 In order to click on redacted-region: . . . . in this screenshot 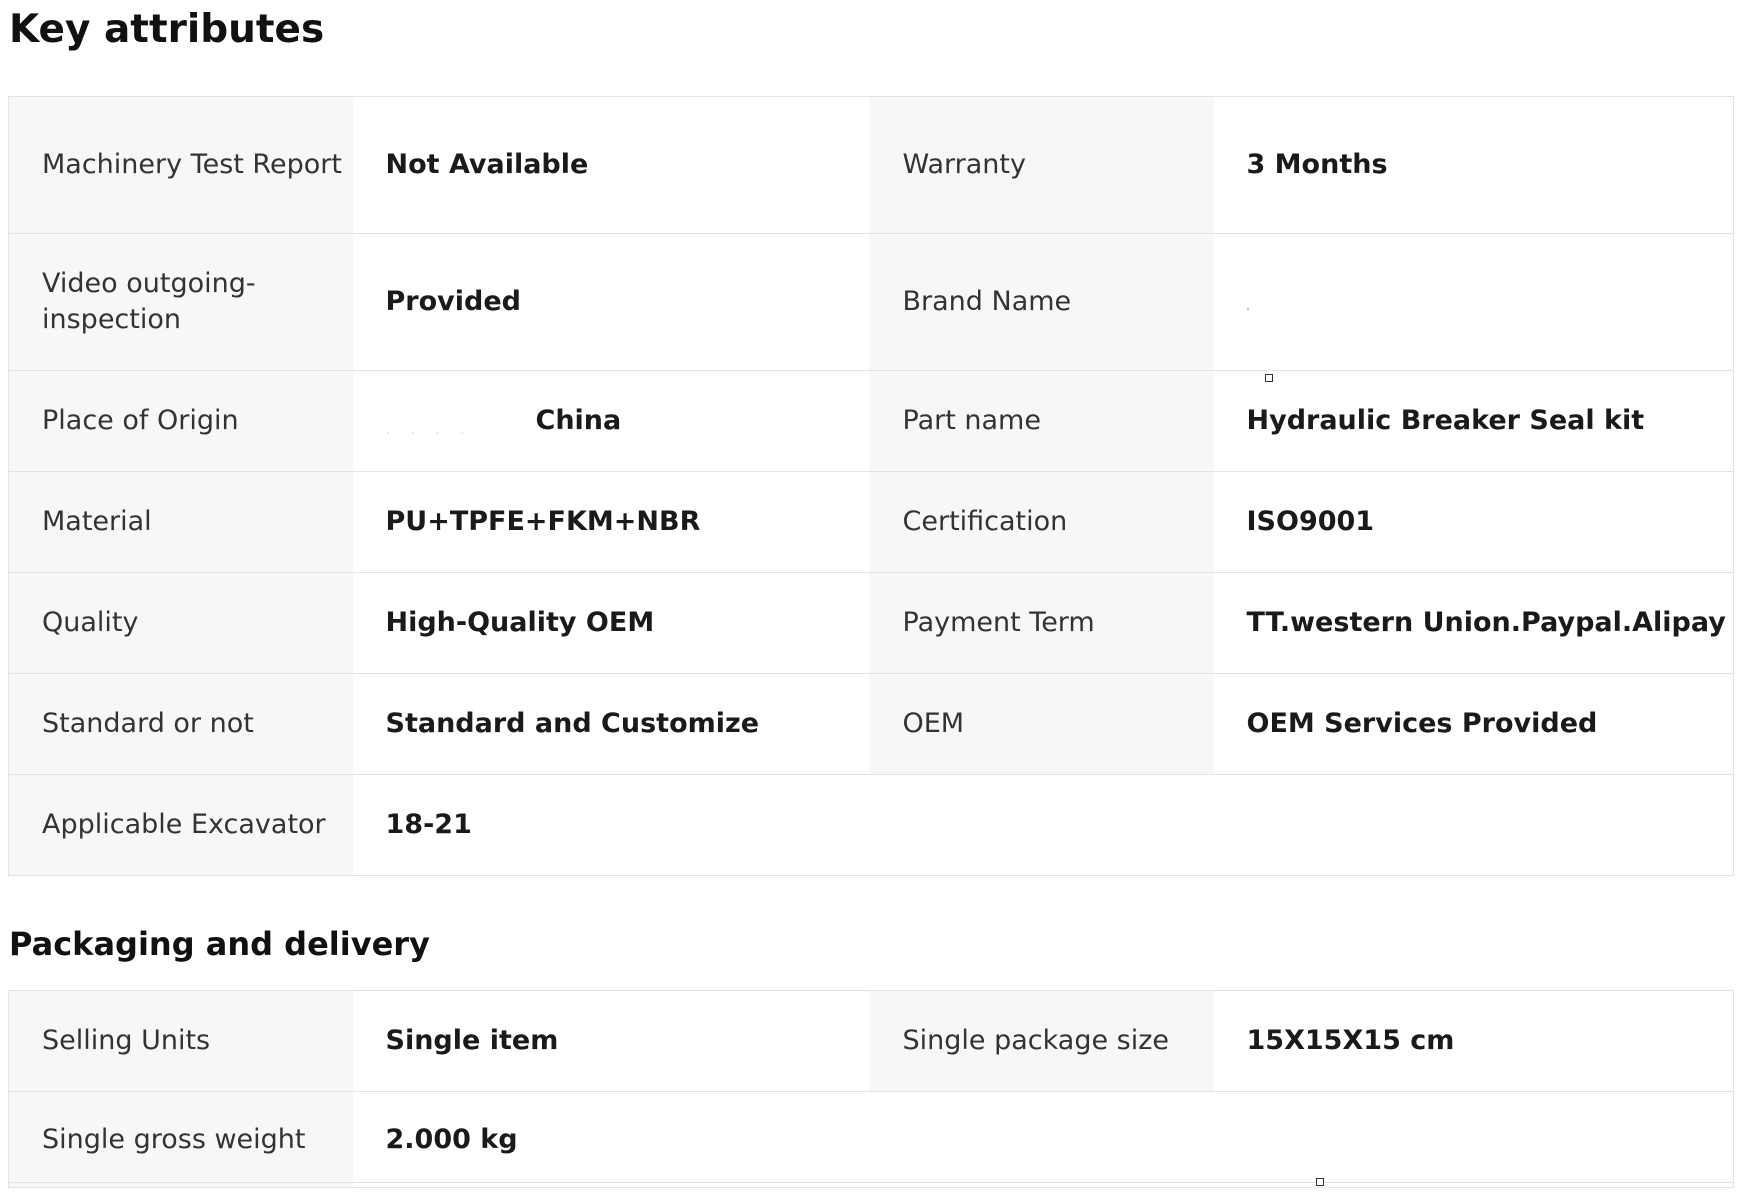, I will do `click(429, 429)`.